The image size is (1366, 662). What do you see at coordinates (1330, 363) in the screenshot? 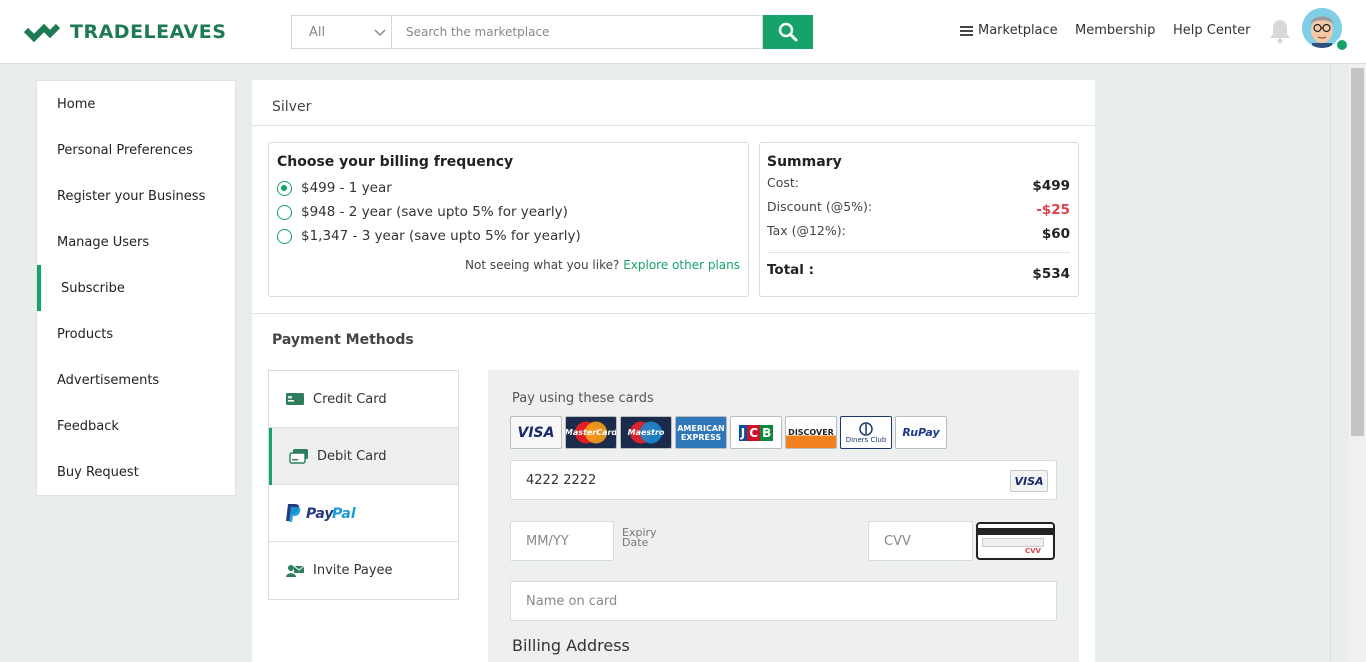
I see `content-edge-line` at bounding box center [1330, 363].